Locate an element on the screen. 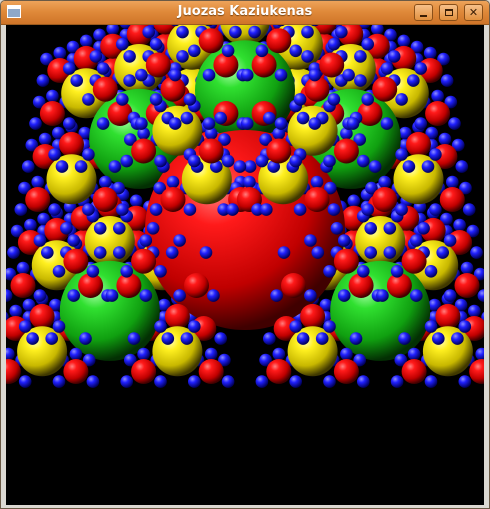 The height and width of the screenshot is (509, 490). close-button: ✕ is located at coordinates (473, 12).